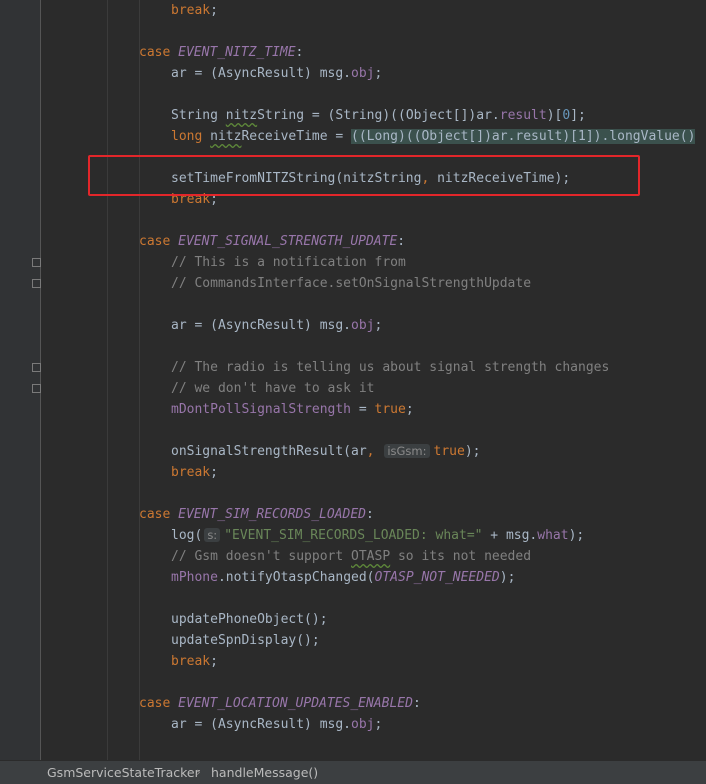 Image resolution: width=706 pixels, height=784 pixels. I want to click on code-token: mPhone, so click(194, 577).